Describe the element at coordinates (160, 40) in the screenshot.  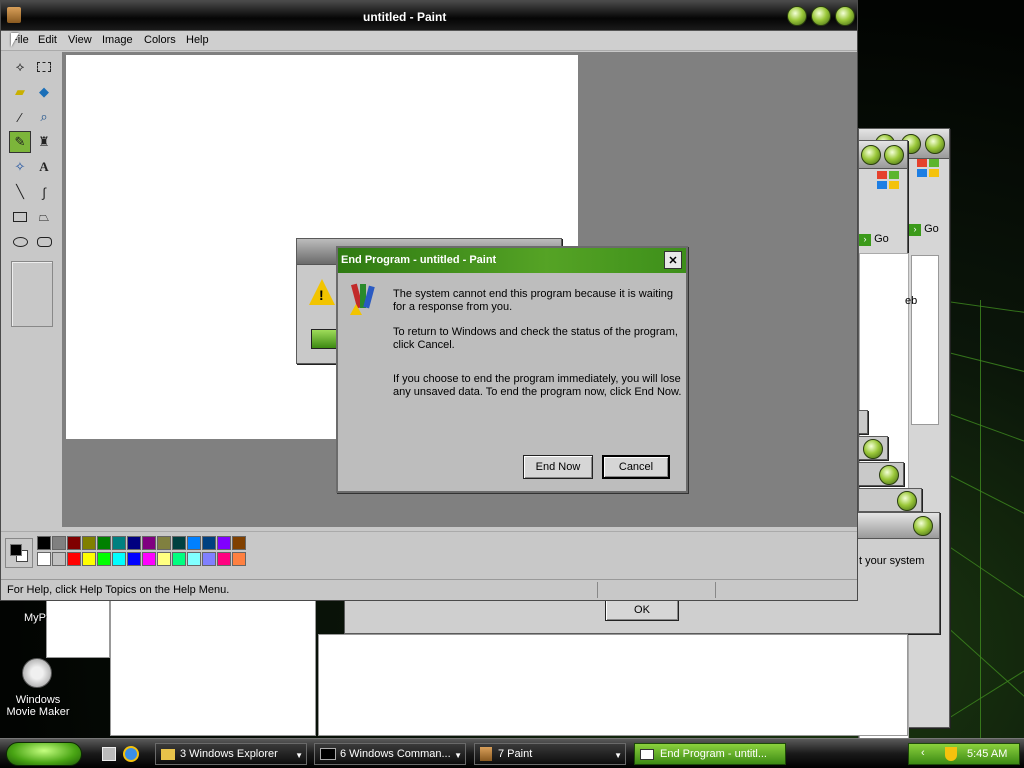
I see `menu-colors: Colors` at that location.